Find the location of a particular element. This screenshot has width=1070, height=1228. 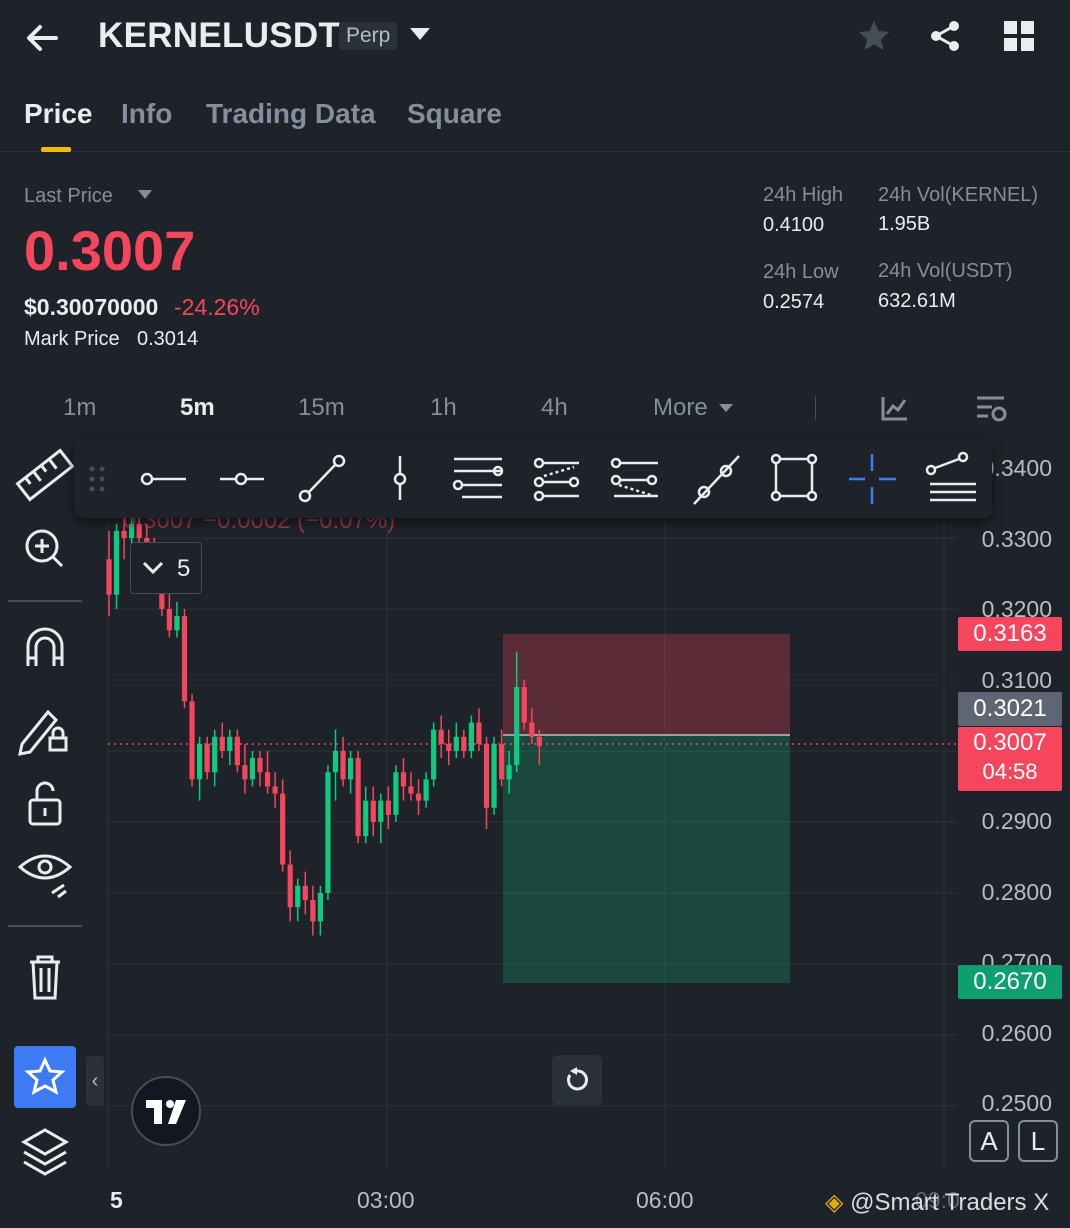

tab-info: Info is located at coordinates (146, 114).